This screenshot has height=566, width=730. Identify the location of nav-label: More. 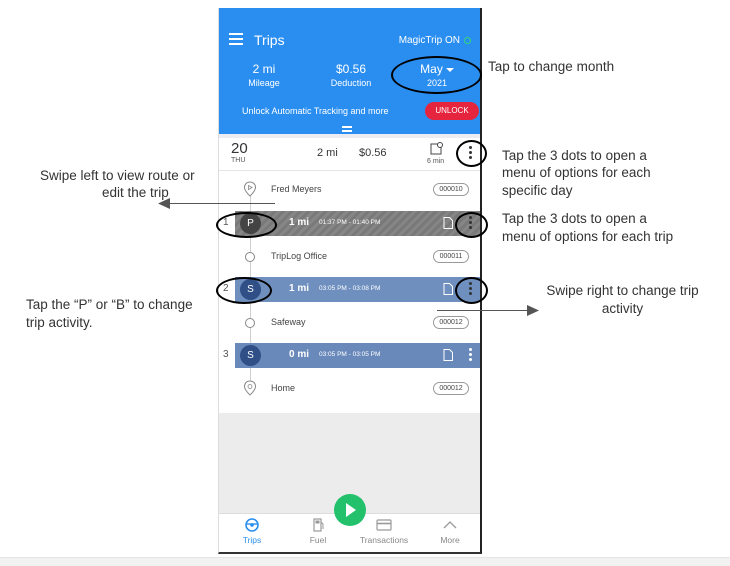
(450, 540).